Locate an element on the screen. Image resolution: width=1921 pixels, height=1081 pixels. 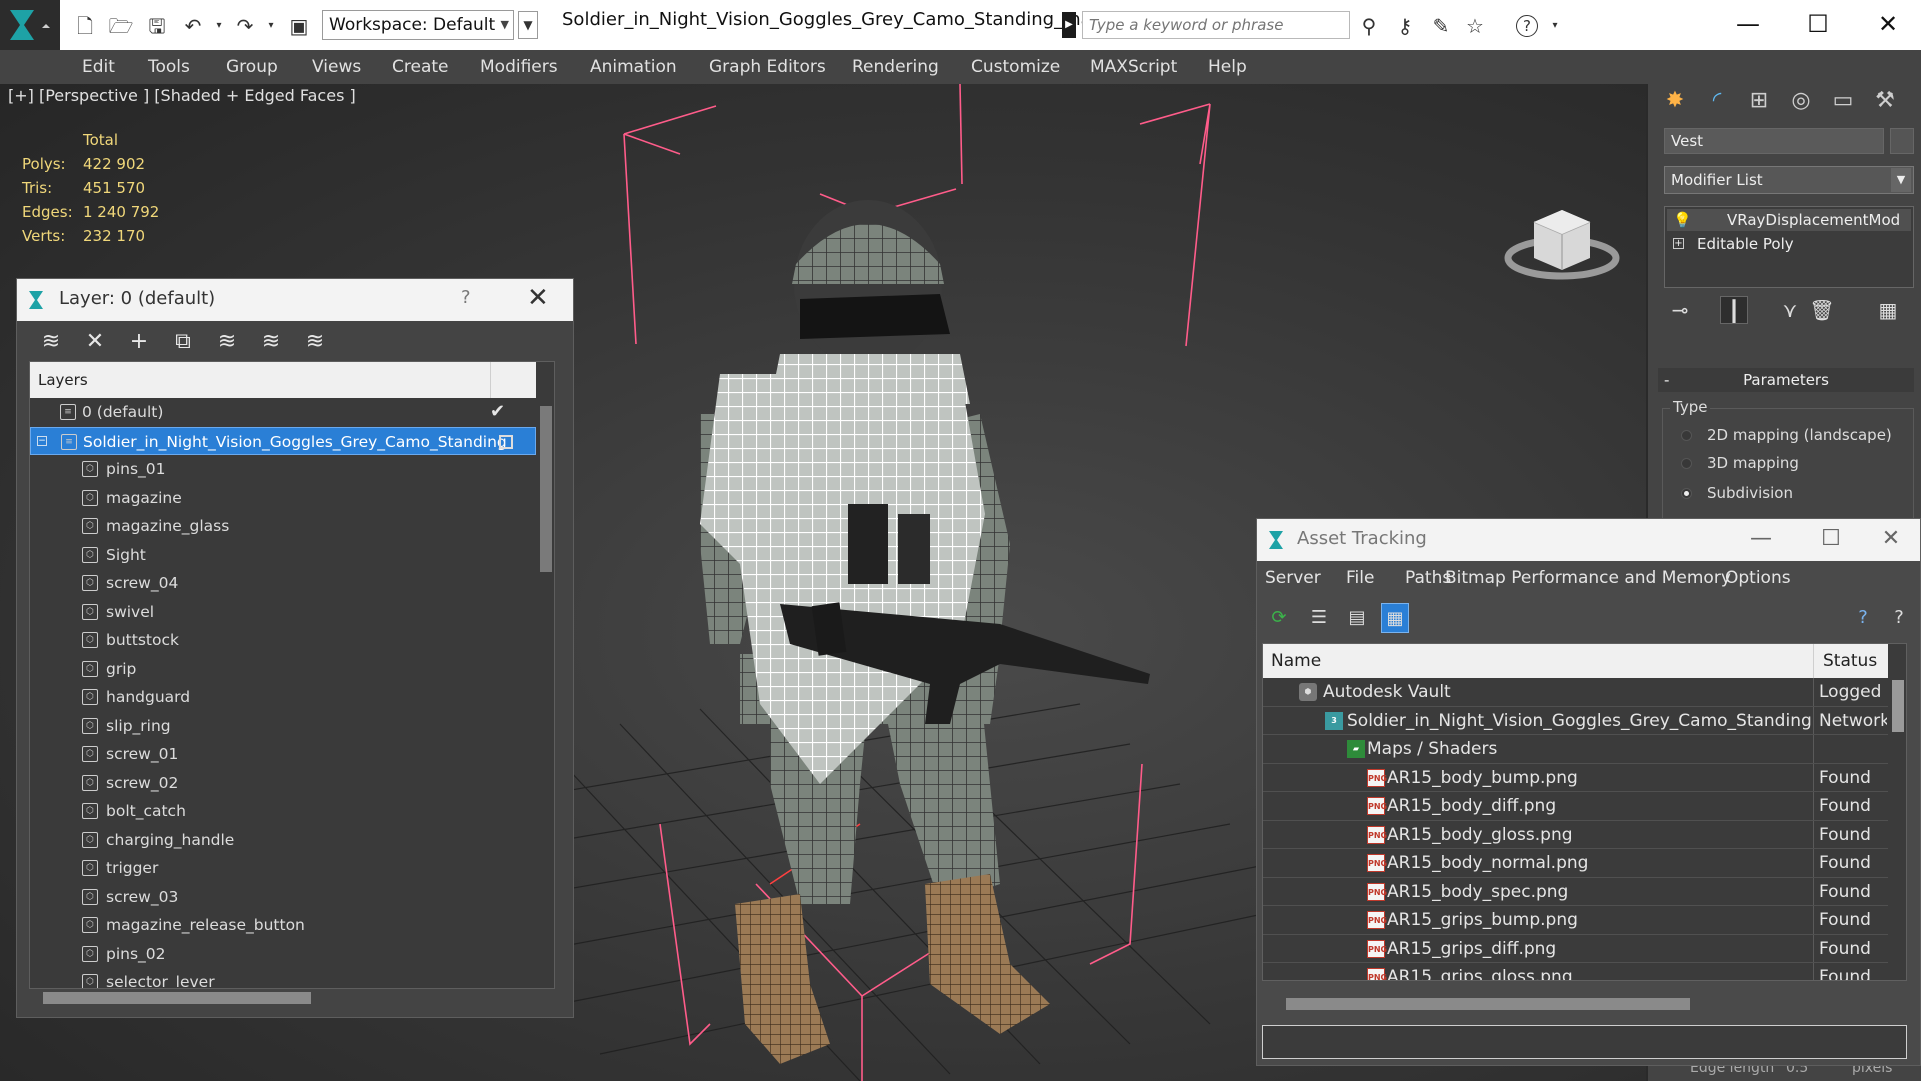
layer-dialog-titlebar: Layer: 0 (default) ? ✕ is located at coordinates (295, 300).